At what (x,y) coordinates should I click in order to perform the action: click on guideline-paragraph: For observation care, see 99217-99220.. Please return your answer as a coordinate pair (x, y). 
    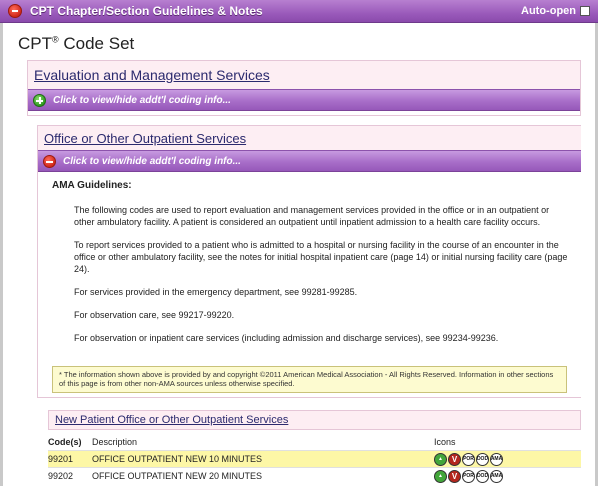
    Looking at the image, I should click on (154, 315).